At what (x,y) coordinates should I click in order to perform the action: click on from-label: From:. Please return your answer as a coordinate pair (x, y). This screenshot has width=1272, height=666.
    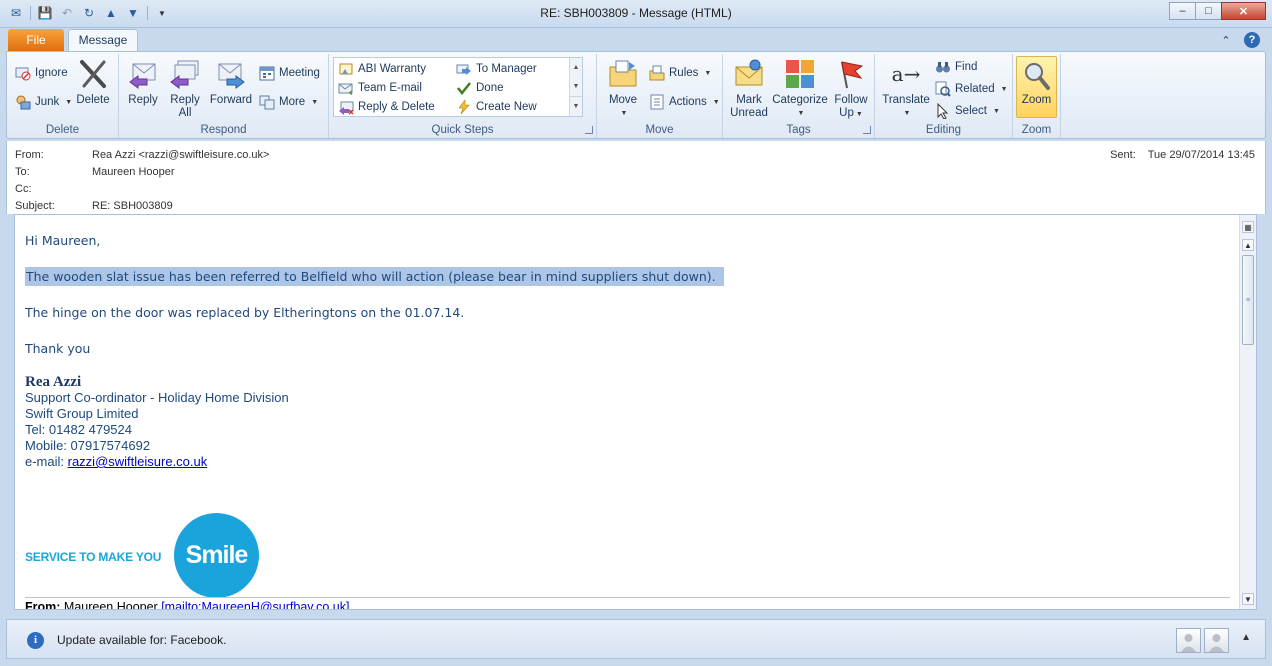
    Looking at the image, I should click on (29, 155).